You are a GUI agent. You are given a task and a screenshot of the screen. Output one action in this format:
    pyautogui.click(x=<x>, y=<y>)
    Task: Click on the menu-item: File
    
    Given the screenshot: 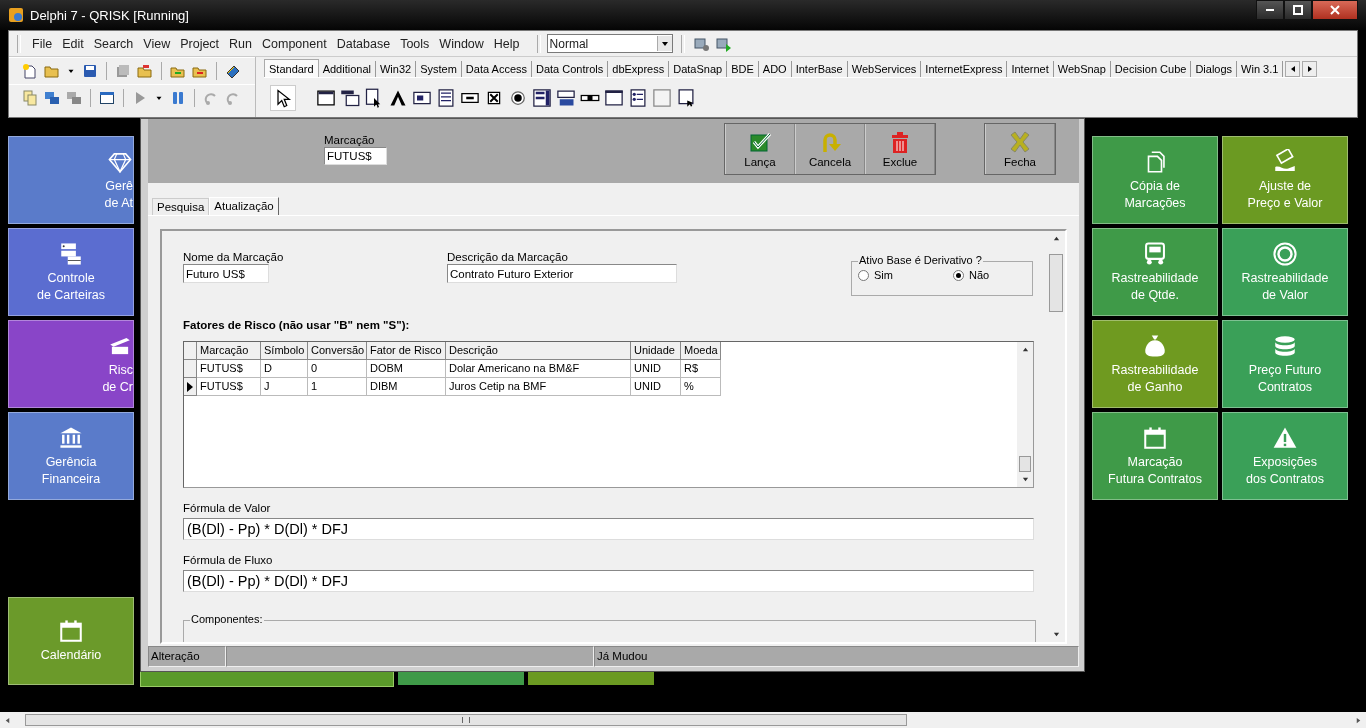 What is the action you would take?
    pyautogui.click(x=42, y=43)
    